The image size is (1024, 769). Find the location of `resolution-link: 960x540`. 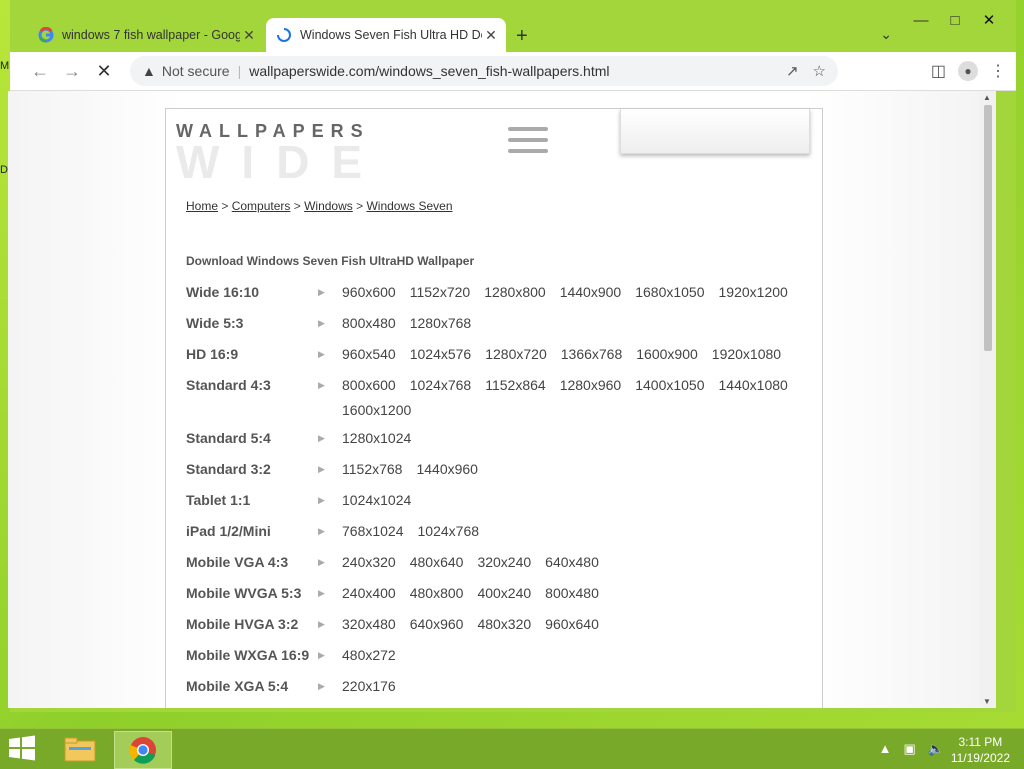

resolution-link: 960x540 is located at coordinates (369, 354).